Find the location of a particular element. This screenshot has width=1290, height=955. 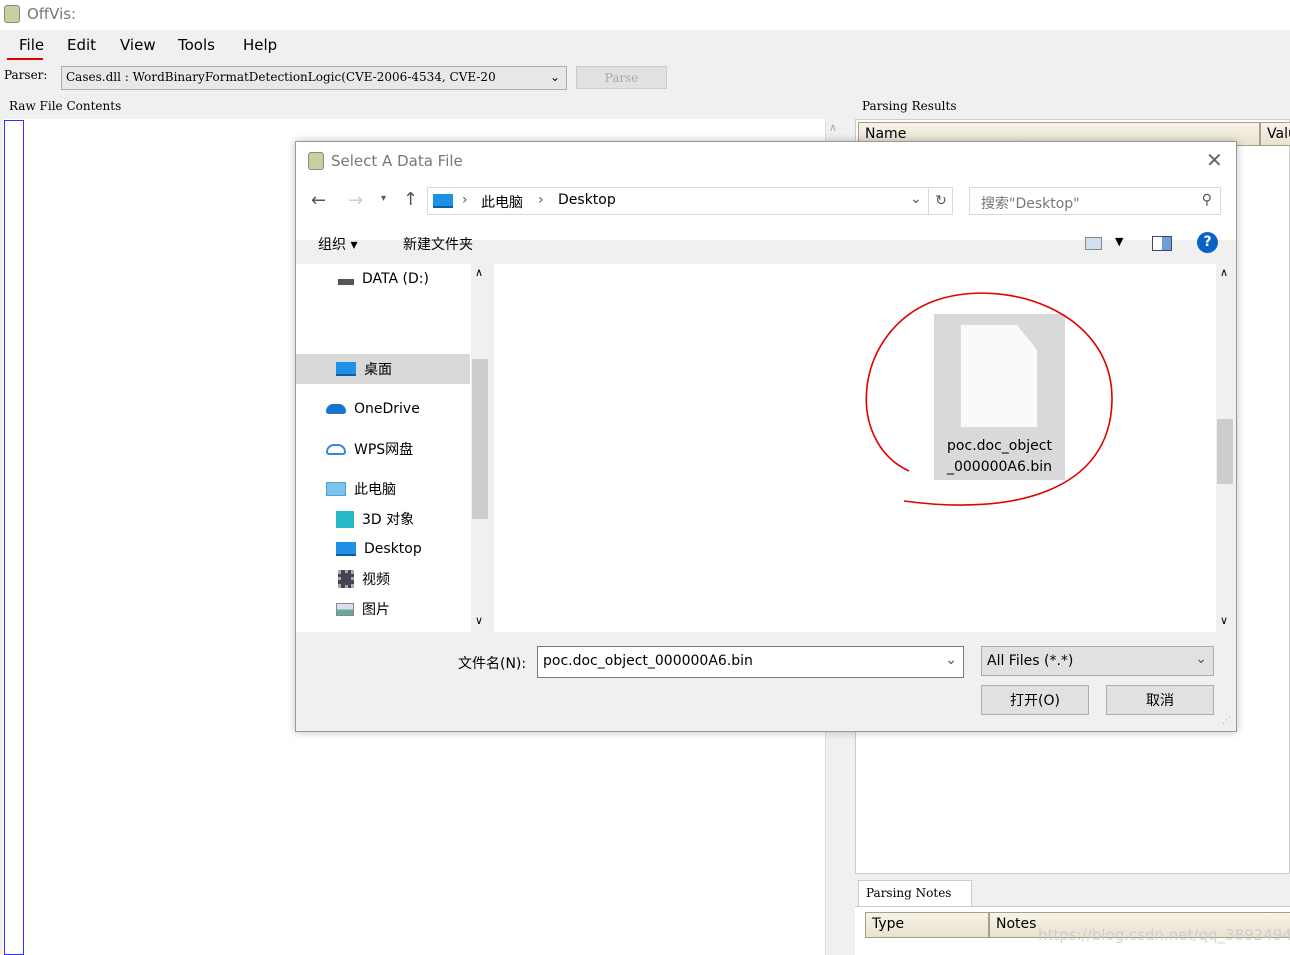

app-icon is located at coordinates (12, 14).